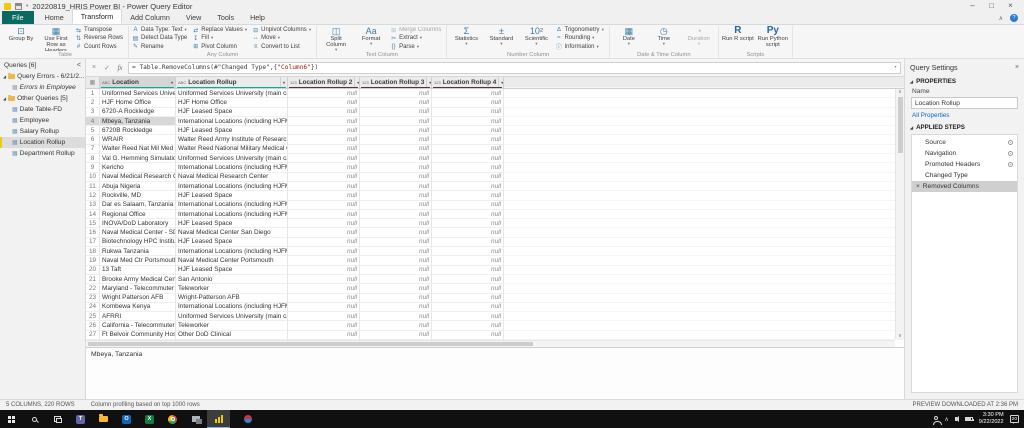 The width and height of the screenshot is (1024, 428). What do you see at coordinates (54, 17) in the screenshot?
I see `tab-home: Home` at bounding box center [54, 17].